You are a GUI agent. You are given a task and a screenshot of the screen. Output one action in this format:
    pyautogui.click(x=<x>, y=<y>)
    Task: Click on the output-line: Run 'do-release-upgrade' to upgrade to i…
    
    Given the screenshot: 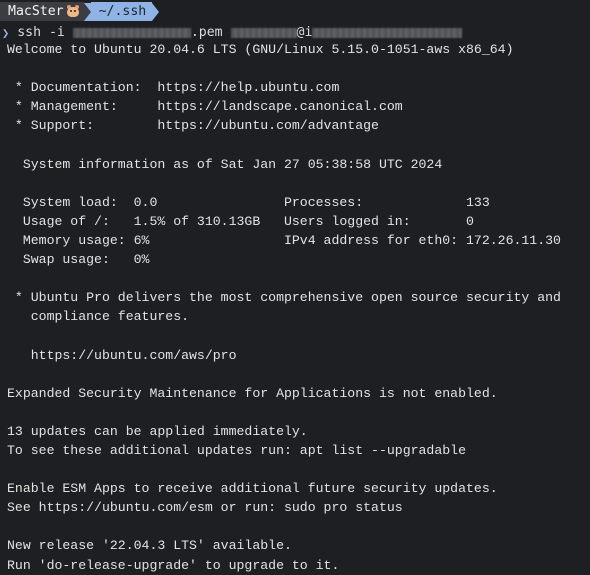 What is the action you would take?
    pyautogui.click(x=173, y=565)
    